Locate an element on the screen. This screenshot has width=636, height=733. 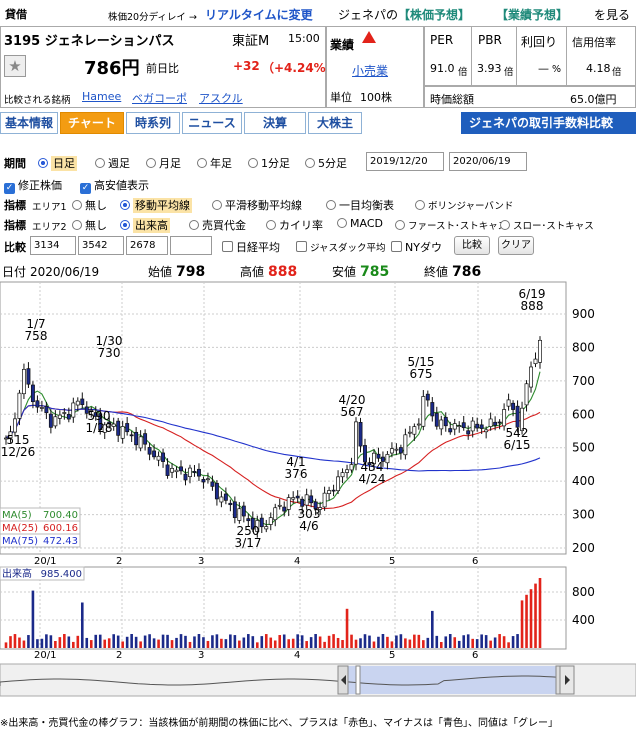
pbr-label: PBR is located at coordinates (490, 40).